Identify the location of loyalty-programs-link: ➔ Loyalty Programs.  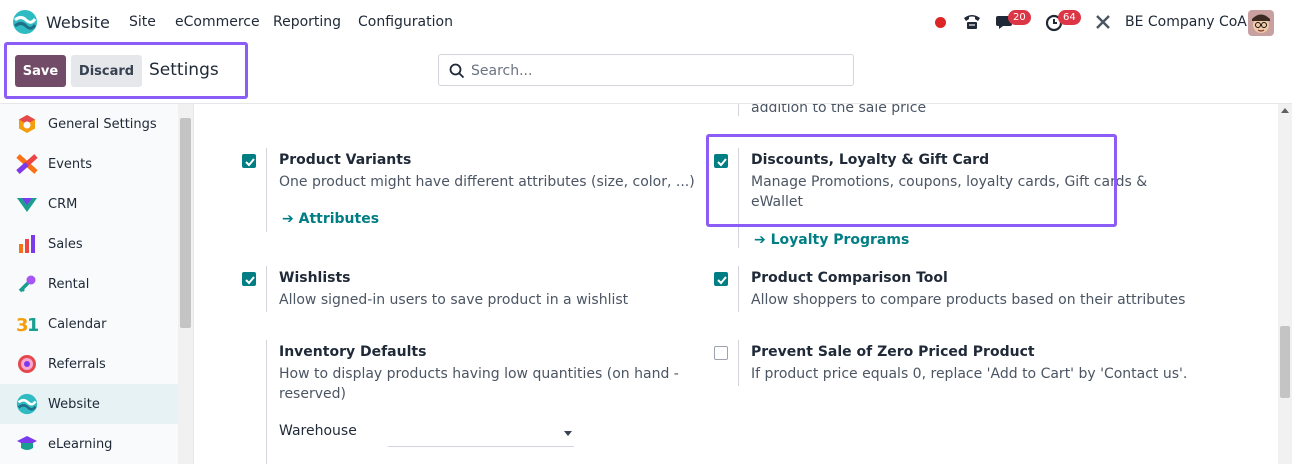
(831, 240).